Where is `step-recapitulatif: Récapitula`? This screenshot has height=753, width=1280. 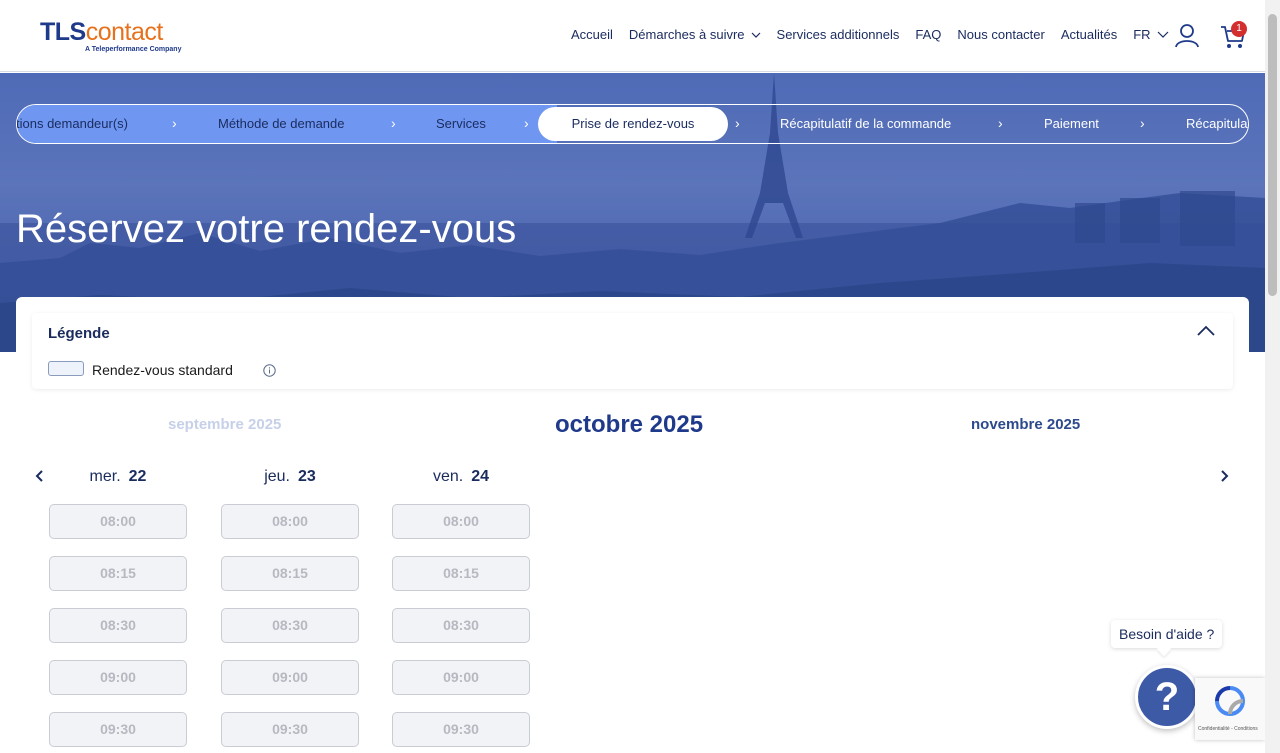 step-recapitulatif: Récapitula is located at coordinates (1216, 123).